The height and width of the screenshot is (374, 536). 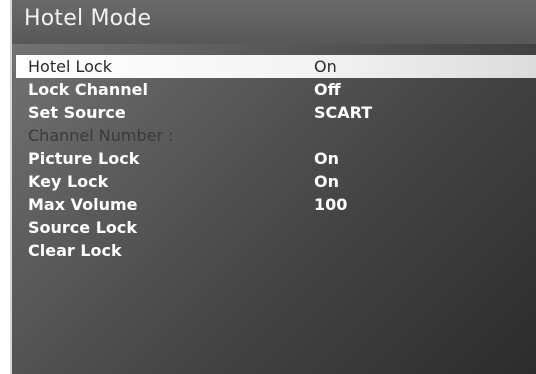 What do you see at coordinates (276, 204) in the screenshot?
I see `menu-item-max-volume: Max Volume 100` at bounding box center [276, 204].